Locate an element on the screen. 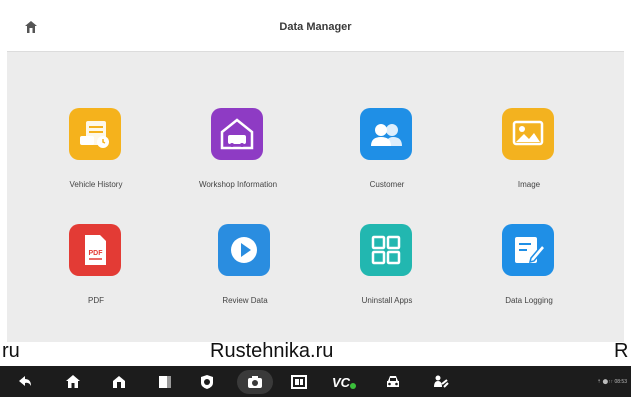  home-nav-button is located at coordinates (73, 382).